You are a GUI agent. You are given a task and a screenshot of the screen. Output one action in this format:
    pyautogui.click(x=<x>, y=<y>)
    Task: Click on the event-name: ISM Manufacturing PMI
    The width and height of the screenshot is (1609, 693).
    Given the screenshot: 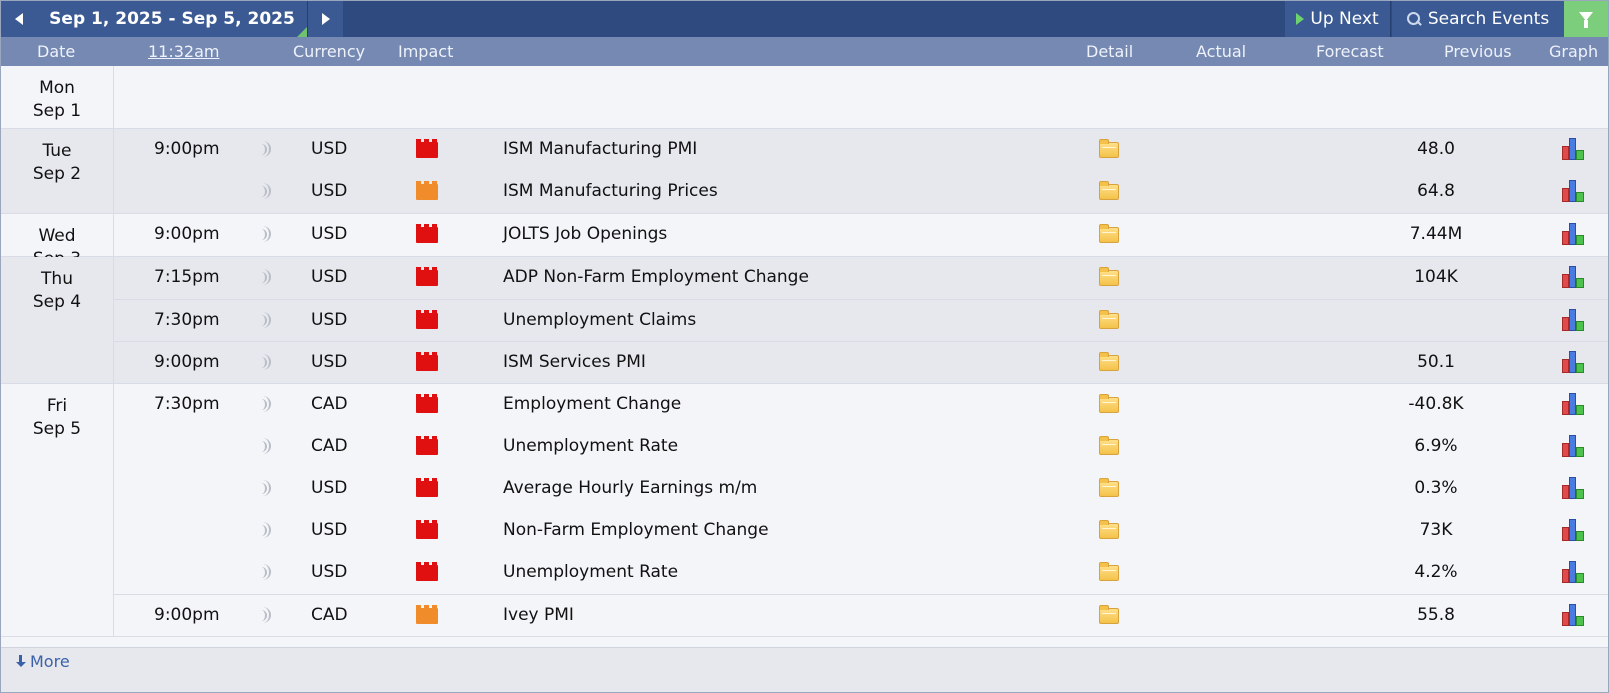 What is the action you would take?
    pyautogui.click(x=600, y=149)
    